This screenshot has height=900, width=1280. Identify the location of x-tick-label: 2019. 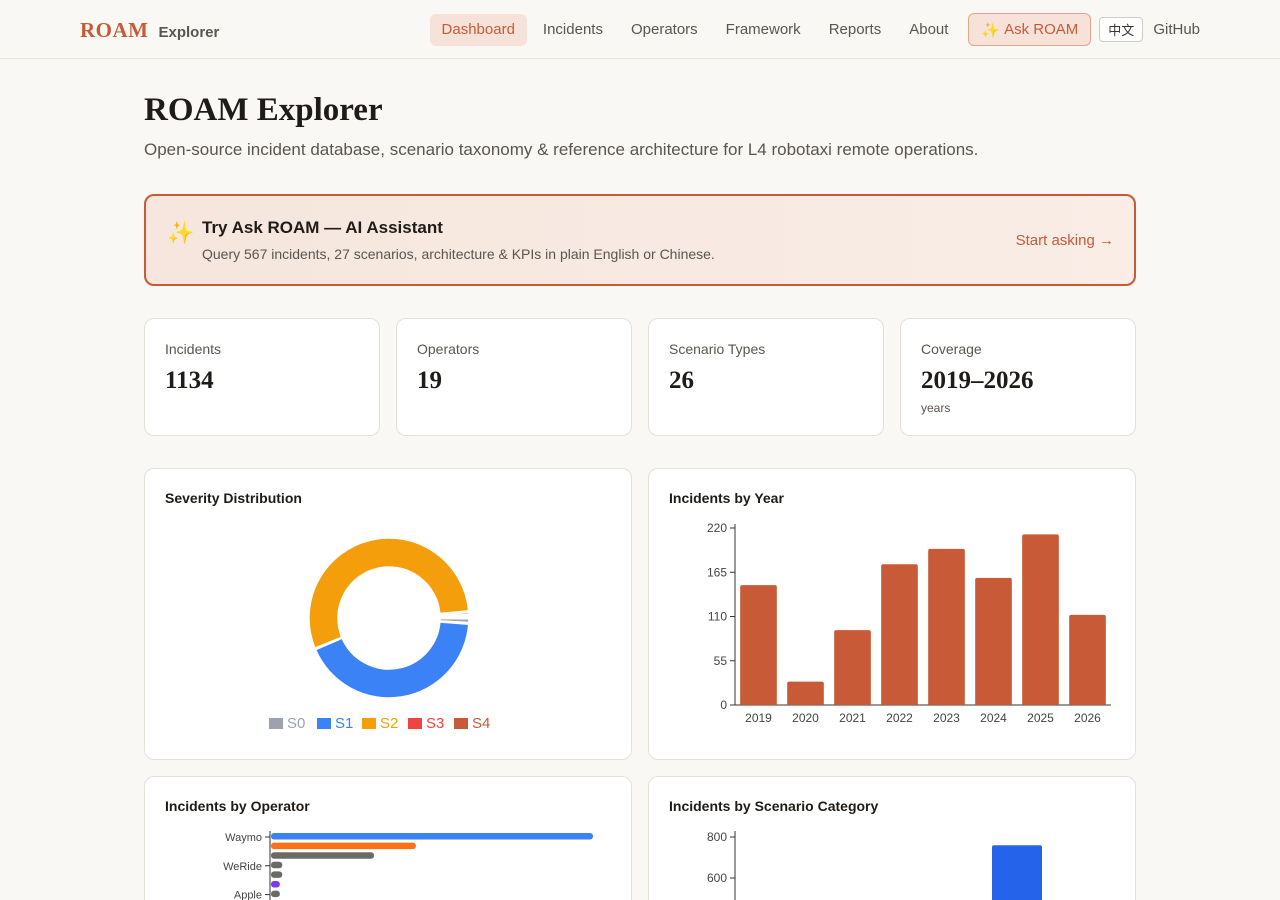
(758, 718).